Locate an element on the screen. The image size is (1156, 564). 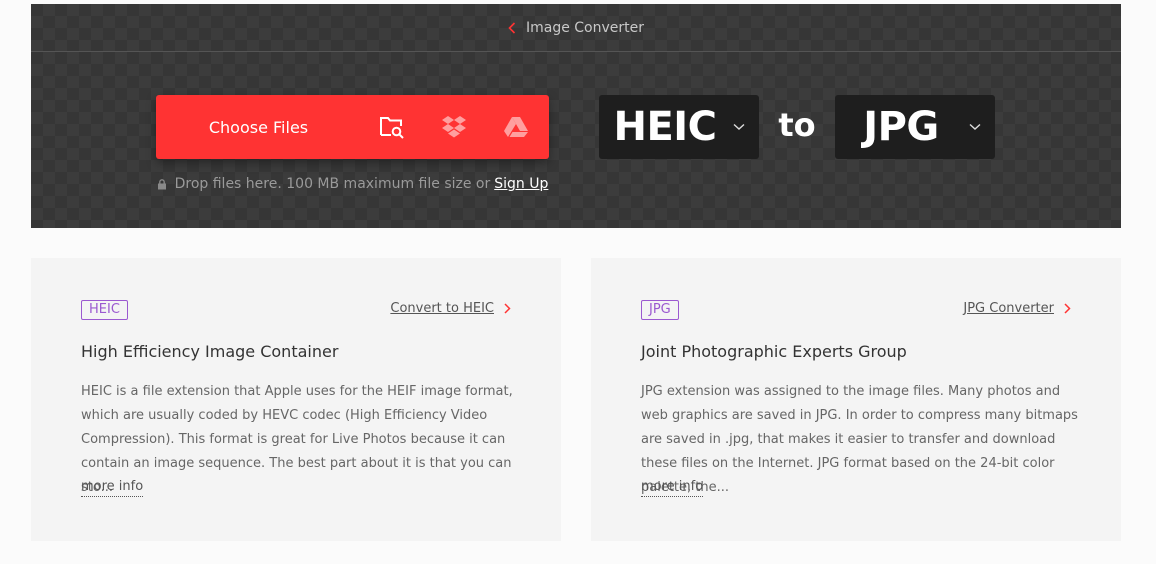
card-title: Joint Photographic Experts Group is located at coordinates (774, 351).